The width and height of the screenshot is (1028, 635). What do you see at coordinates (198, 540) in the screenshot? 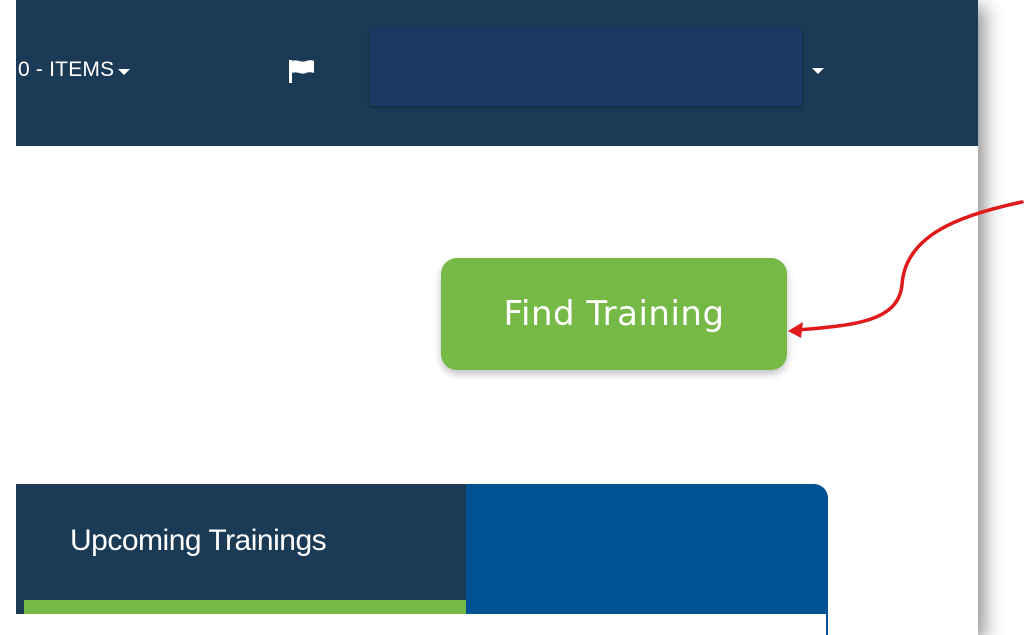
I see `tab-label: Upcoming Trainings` at bounding box center [198, 540].